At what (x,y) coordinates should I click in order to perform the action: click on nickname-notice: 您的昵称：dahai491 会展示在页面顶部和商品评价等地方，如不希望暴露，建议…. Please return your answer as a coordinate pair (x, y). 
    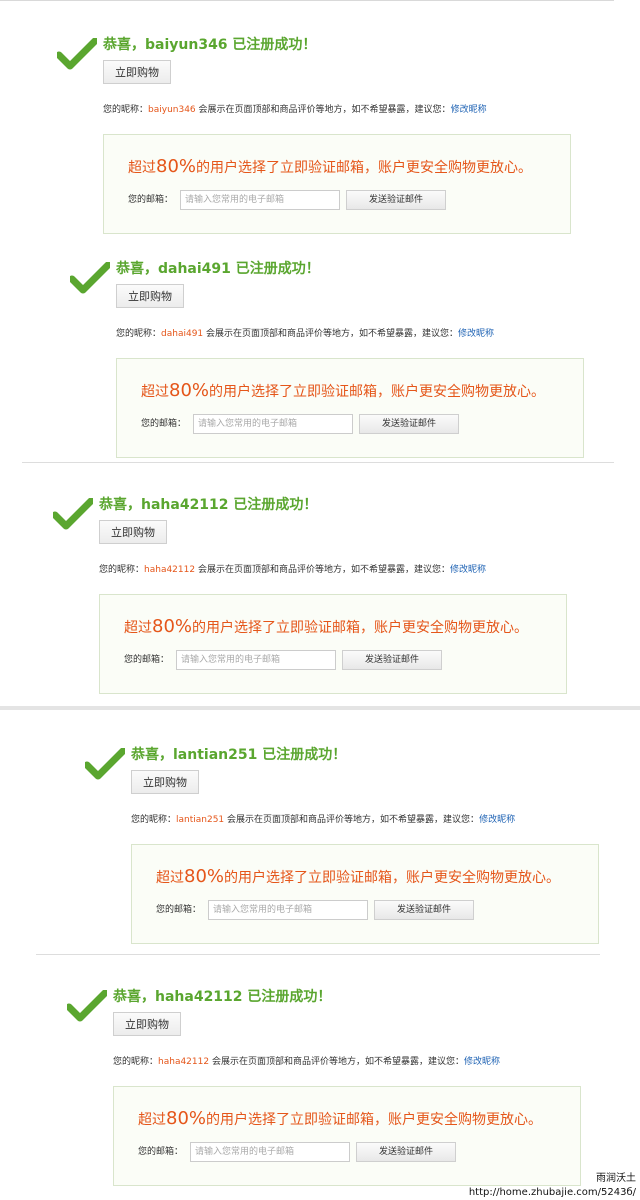
    Looking at the image, I should click on (305, 334).